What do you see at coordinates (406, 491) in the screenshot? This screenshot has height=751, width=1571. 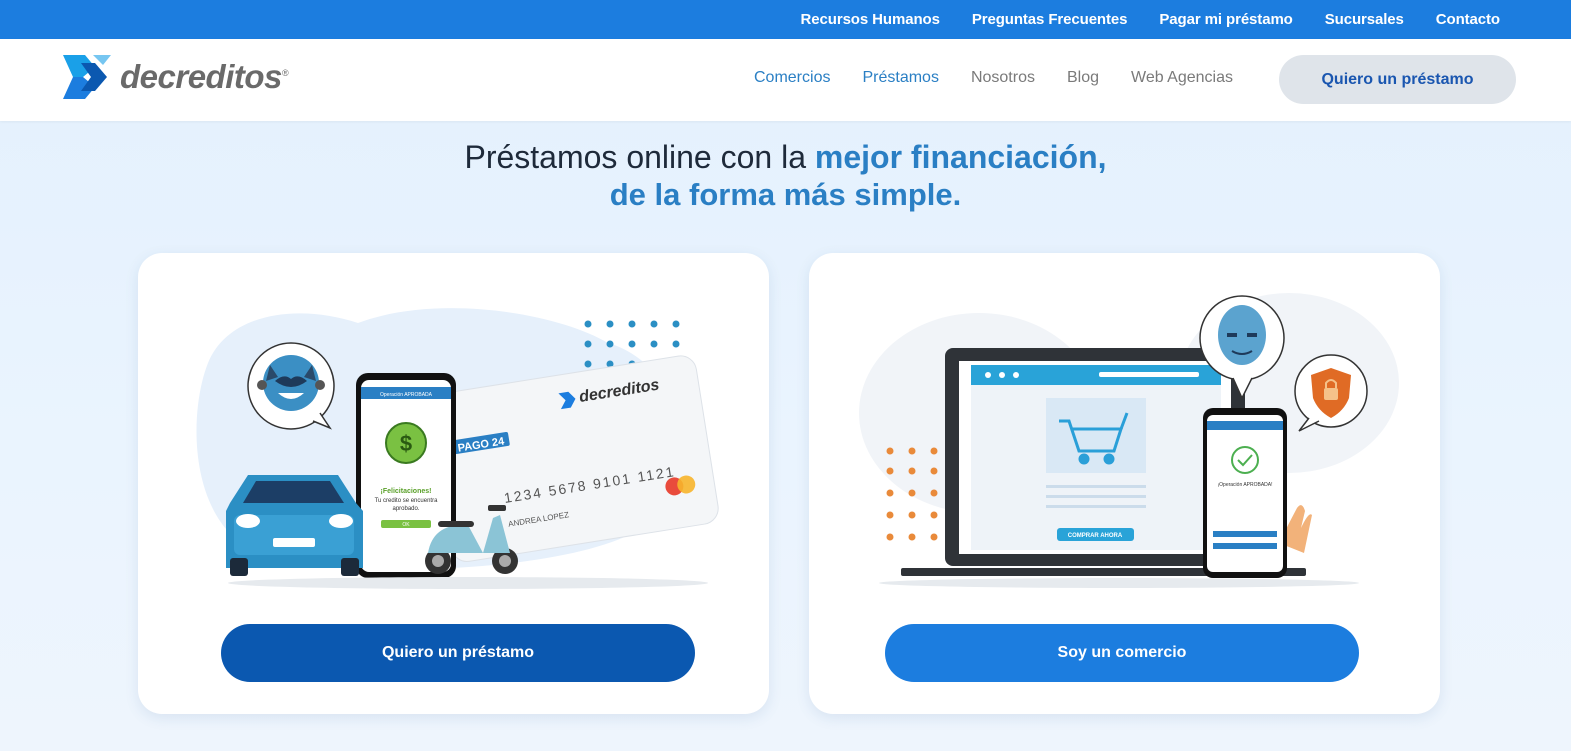 I see `svg-text: ¡Felicitaciones!` at bounding box center [406, 491].